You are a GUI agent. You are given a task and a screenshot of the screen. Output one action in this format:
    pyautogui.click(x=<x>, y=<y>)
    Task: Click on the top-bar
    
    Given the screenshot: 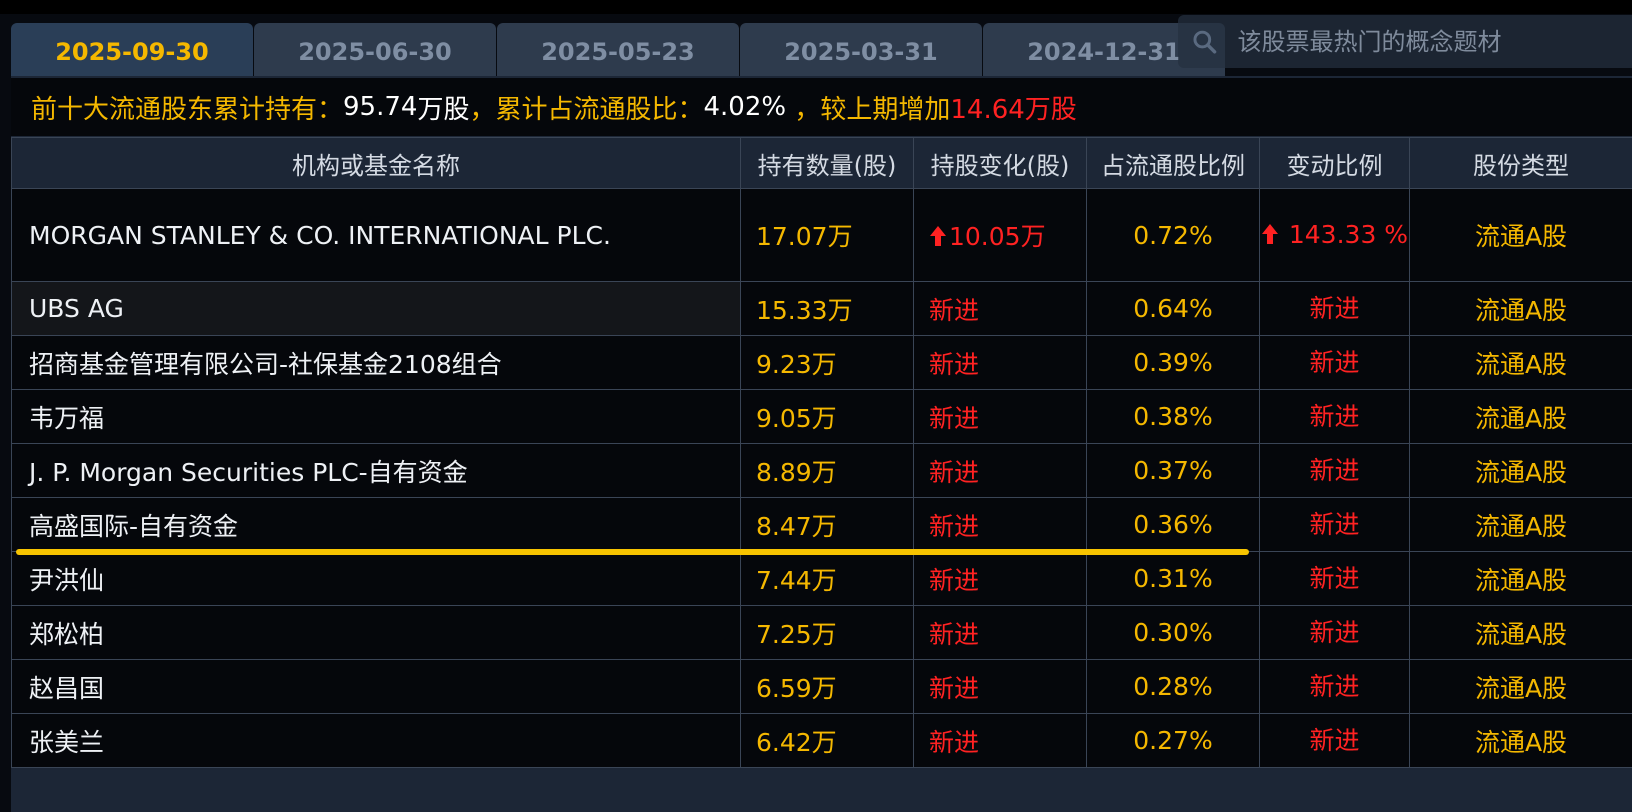 What is the action you would take?
    pyautogui.click(x=816, y=7)
    